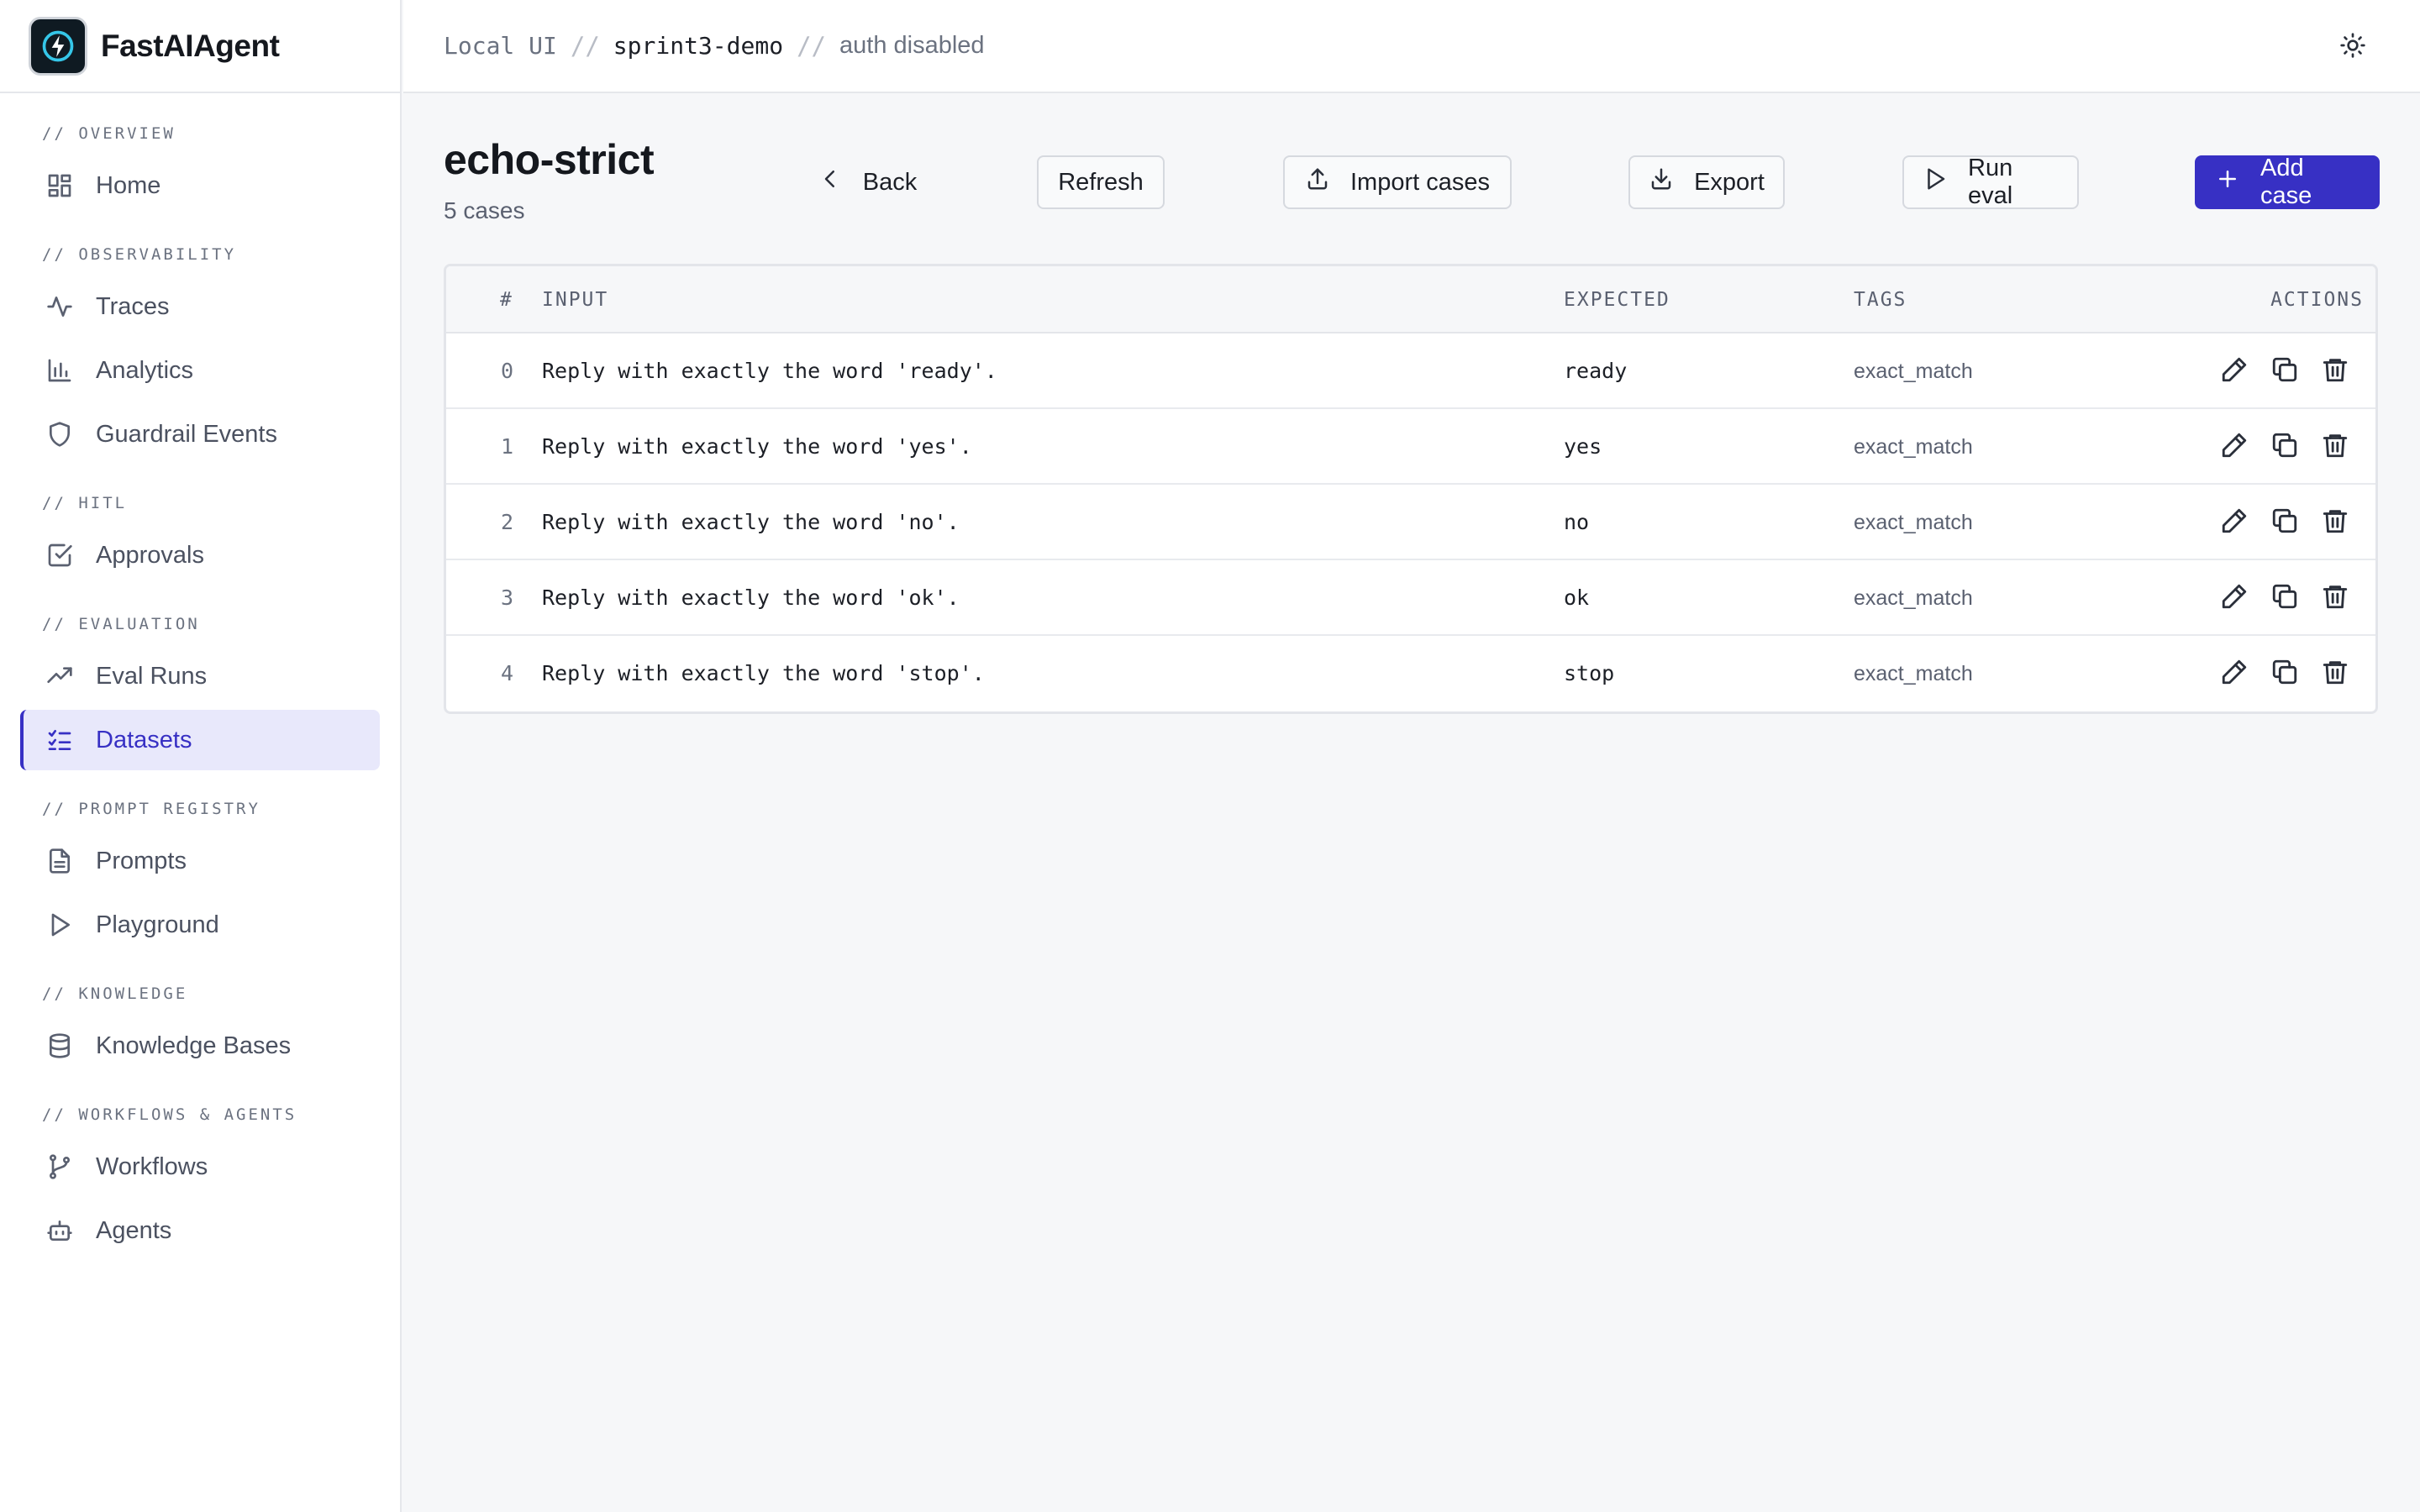 This screenshot has width=2420, height=1512. What do you see at coordinates (2237, 182) in the screenshot?
I see `plus-icon` at bounding box center [2237, 182].